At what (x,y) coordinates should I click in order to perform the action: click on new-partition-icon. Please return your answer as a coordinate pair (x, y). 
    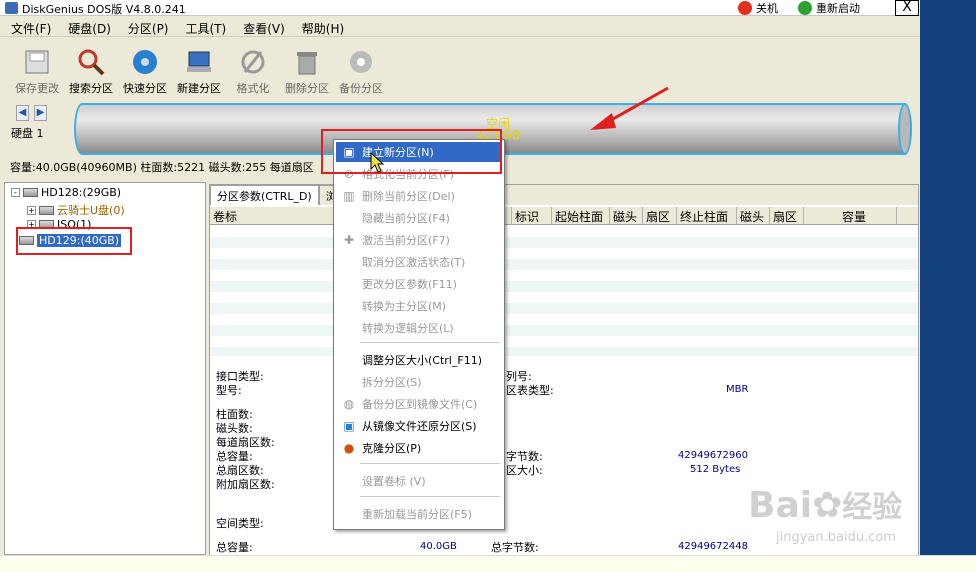
    Looking at the image, I should click on (199, 62).